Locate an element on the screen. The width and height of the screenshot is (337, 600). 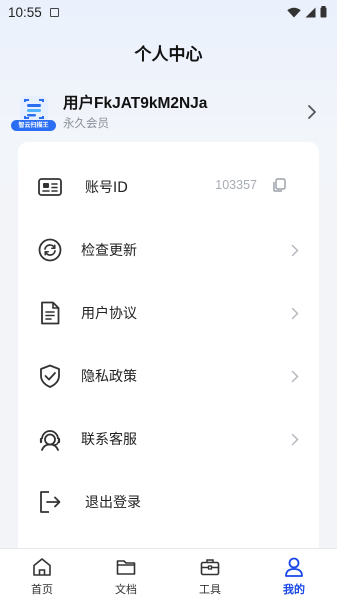
membership-status: 永久会员 is located at coordinates (86, 123).